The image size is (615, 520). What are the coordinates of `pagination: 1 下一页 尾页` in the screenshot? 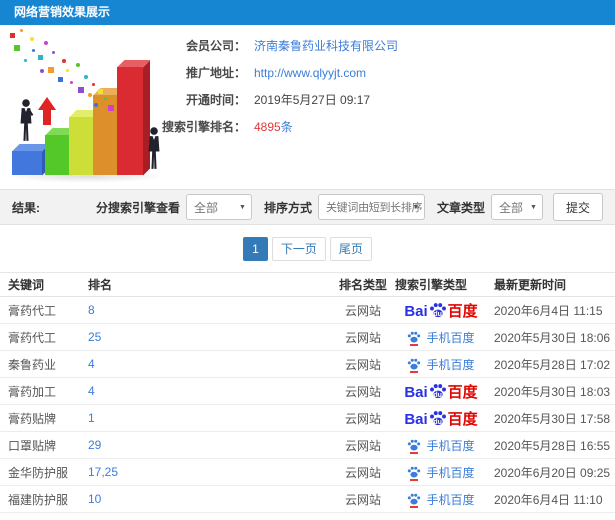 It's located at (307, 248).